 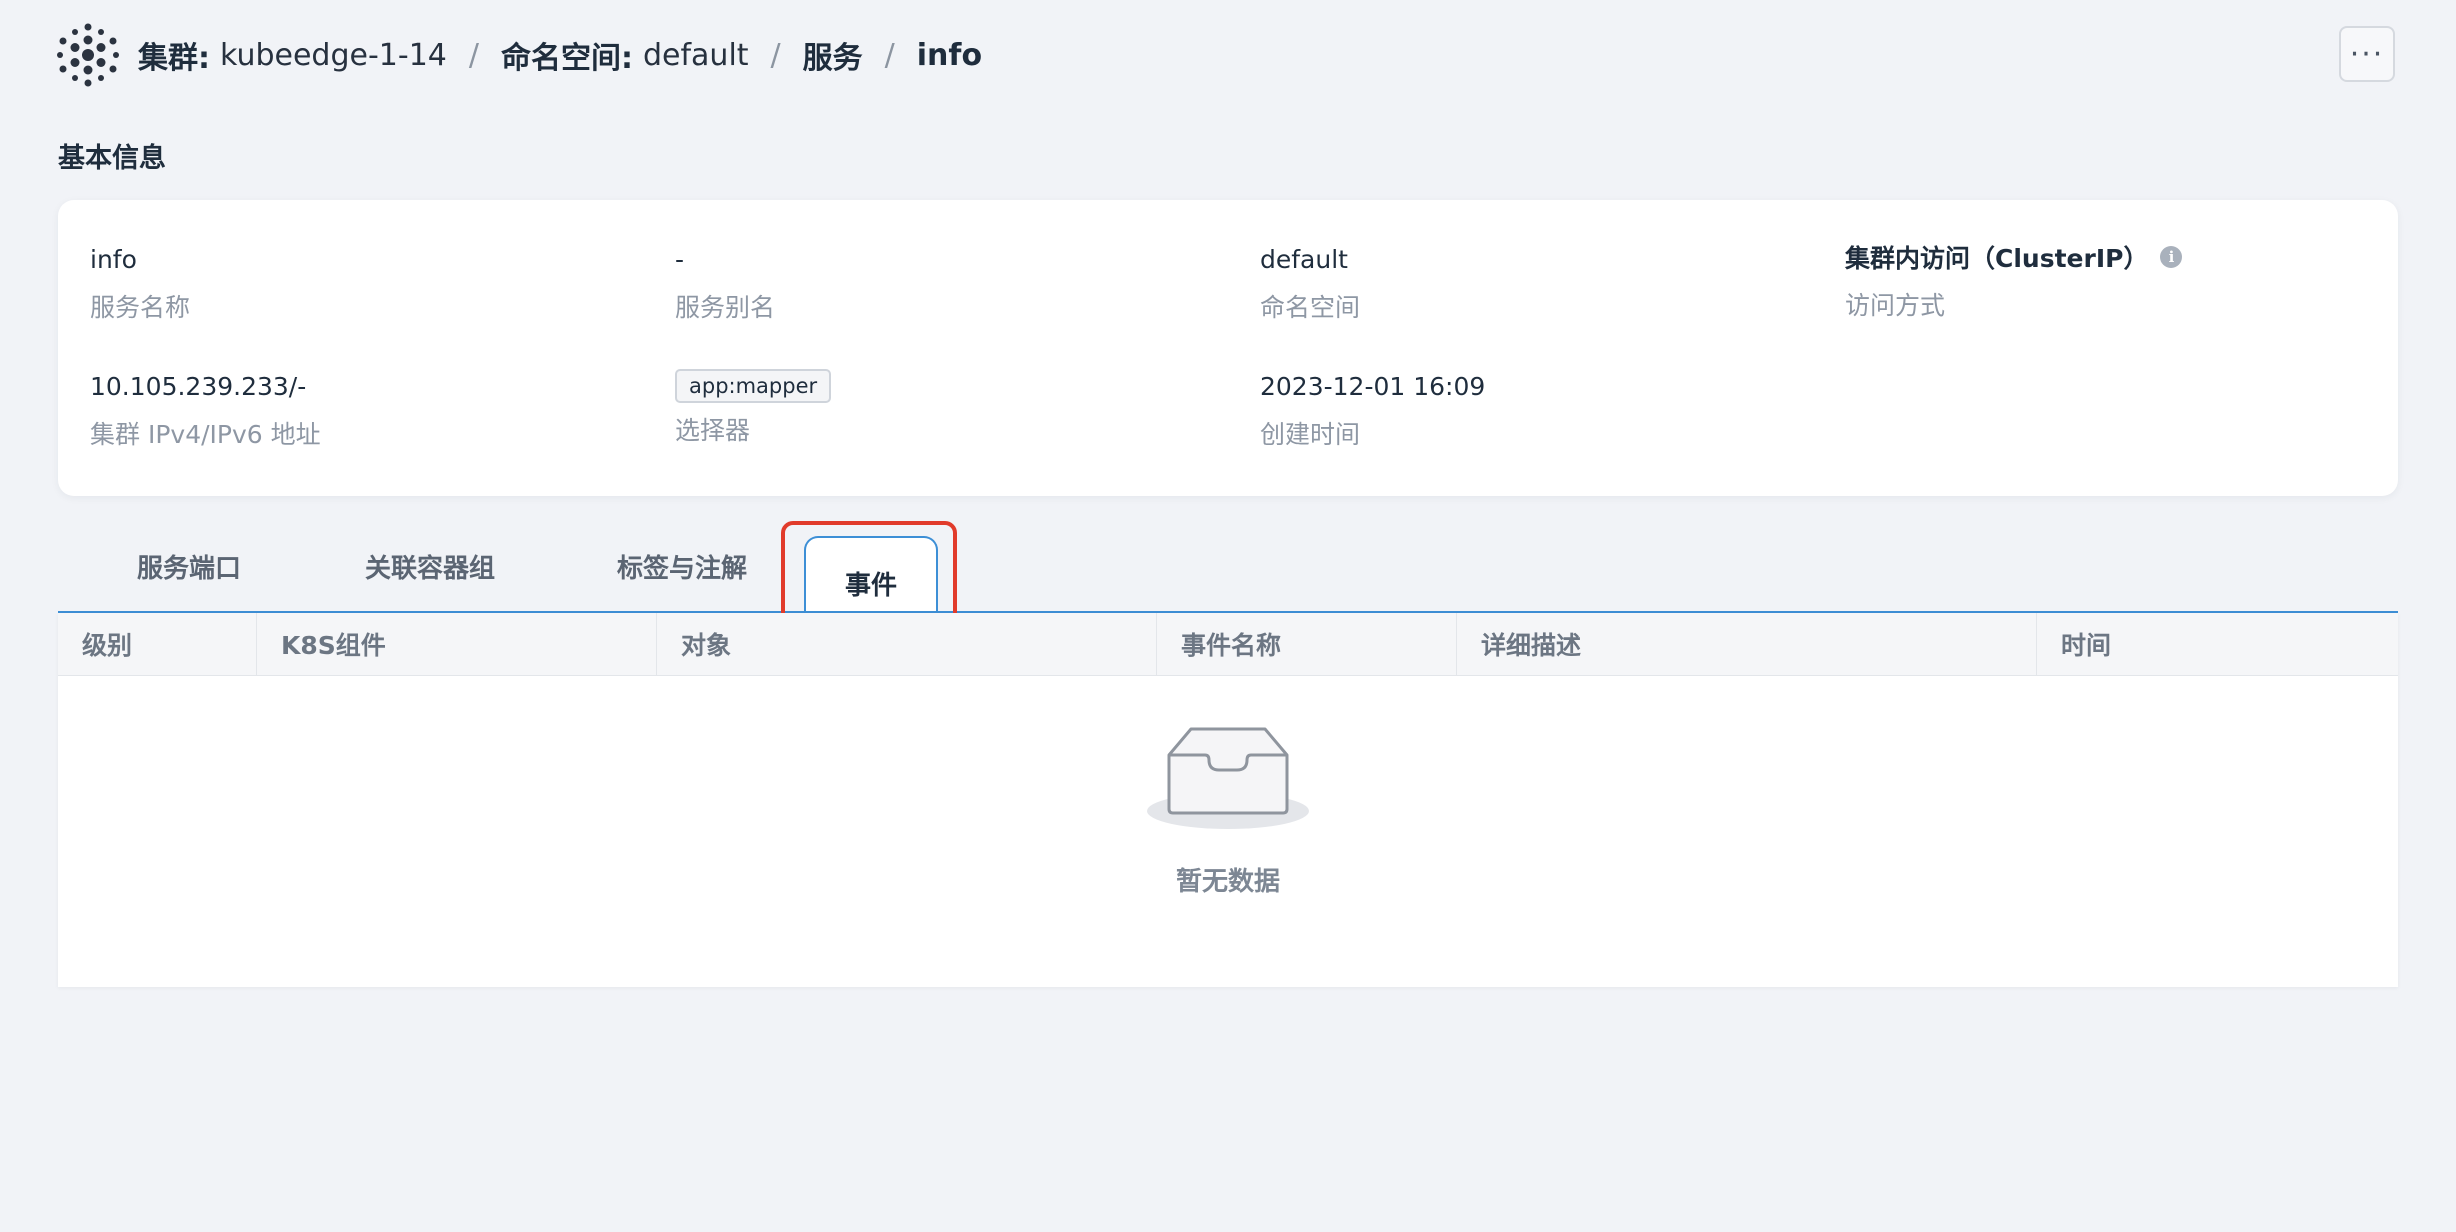 I want to click on breadcrumb-current: info, so click(x=949, y=55).